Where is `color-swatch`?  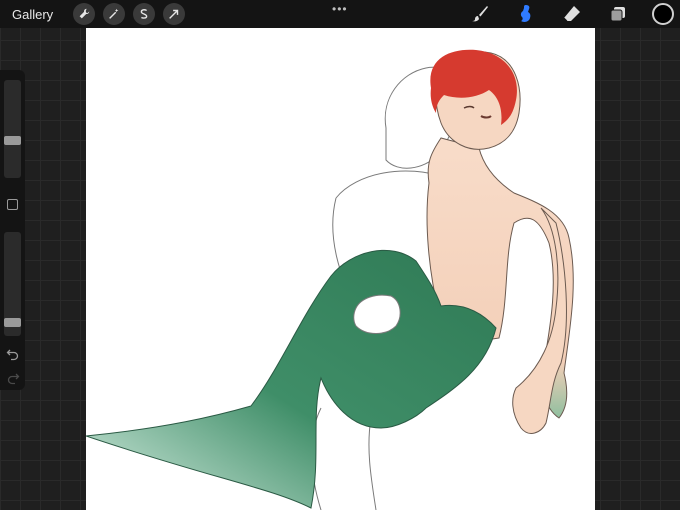 color-swatch is located at coordinates (663, 14).